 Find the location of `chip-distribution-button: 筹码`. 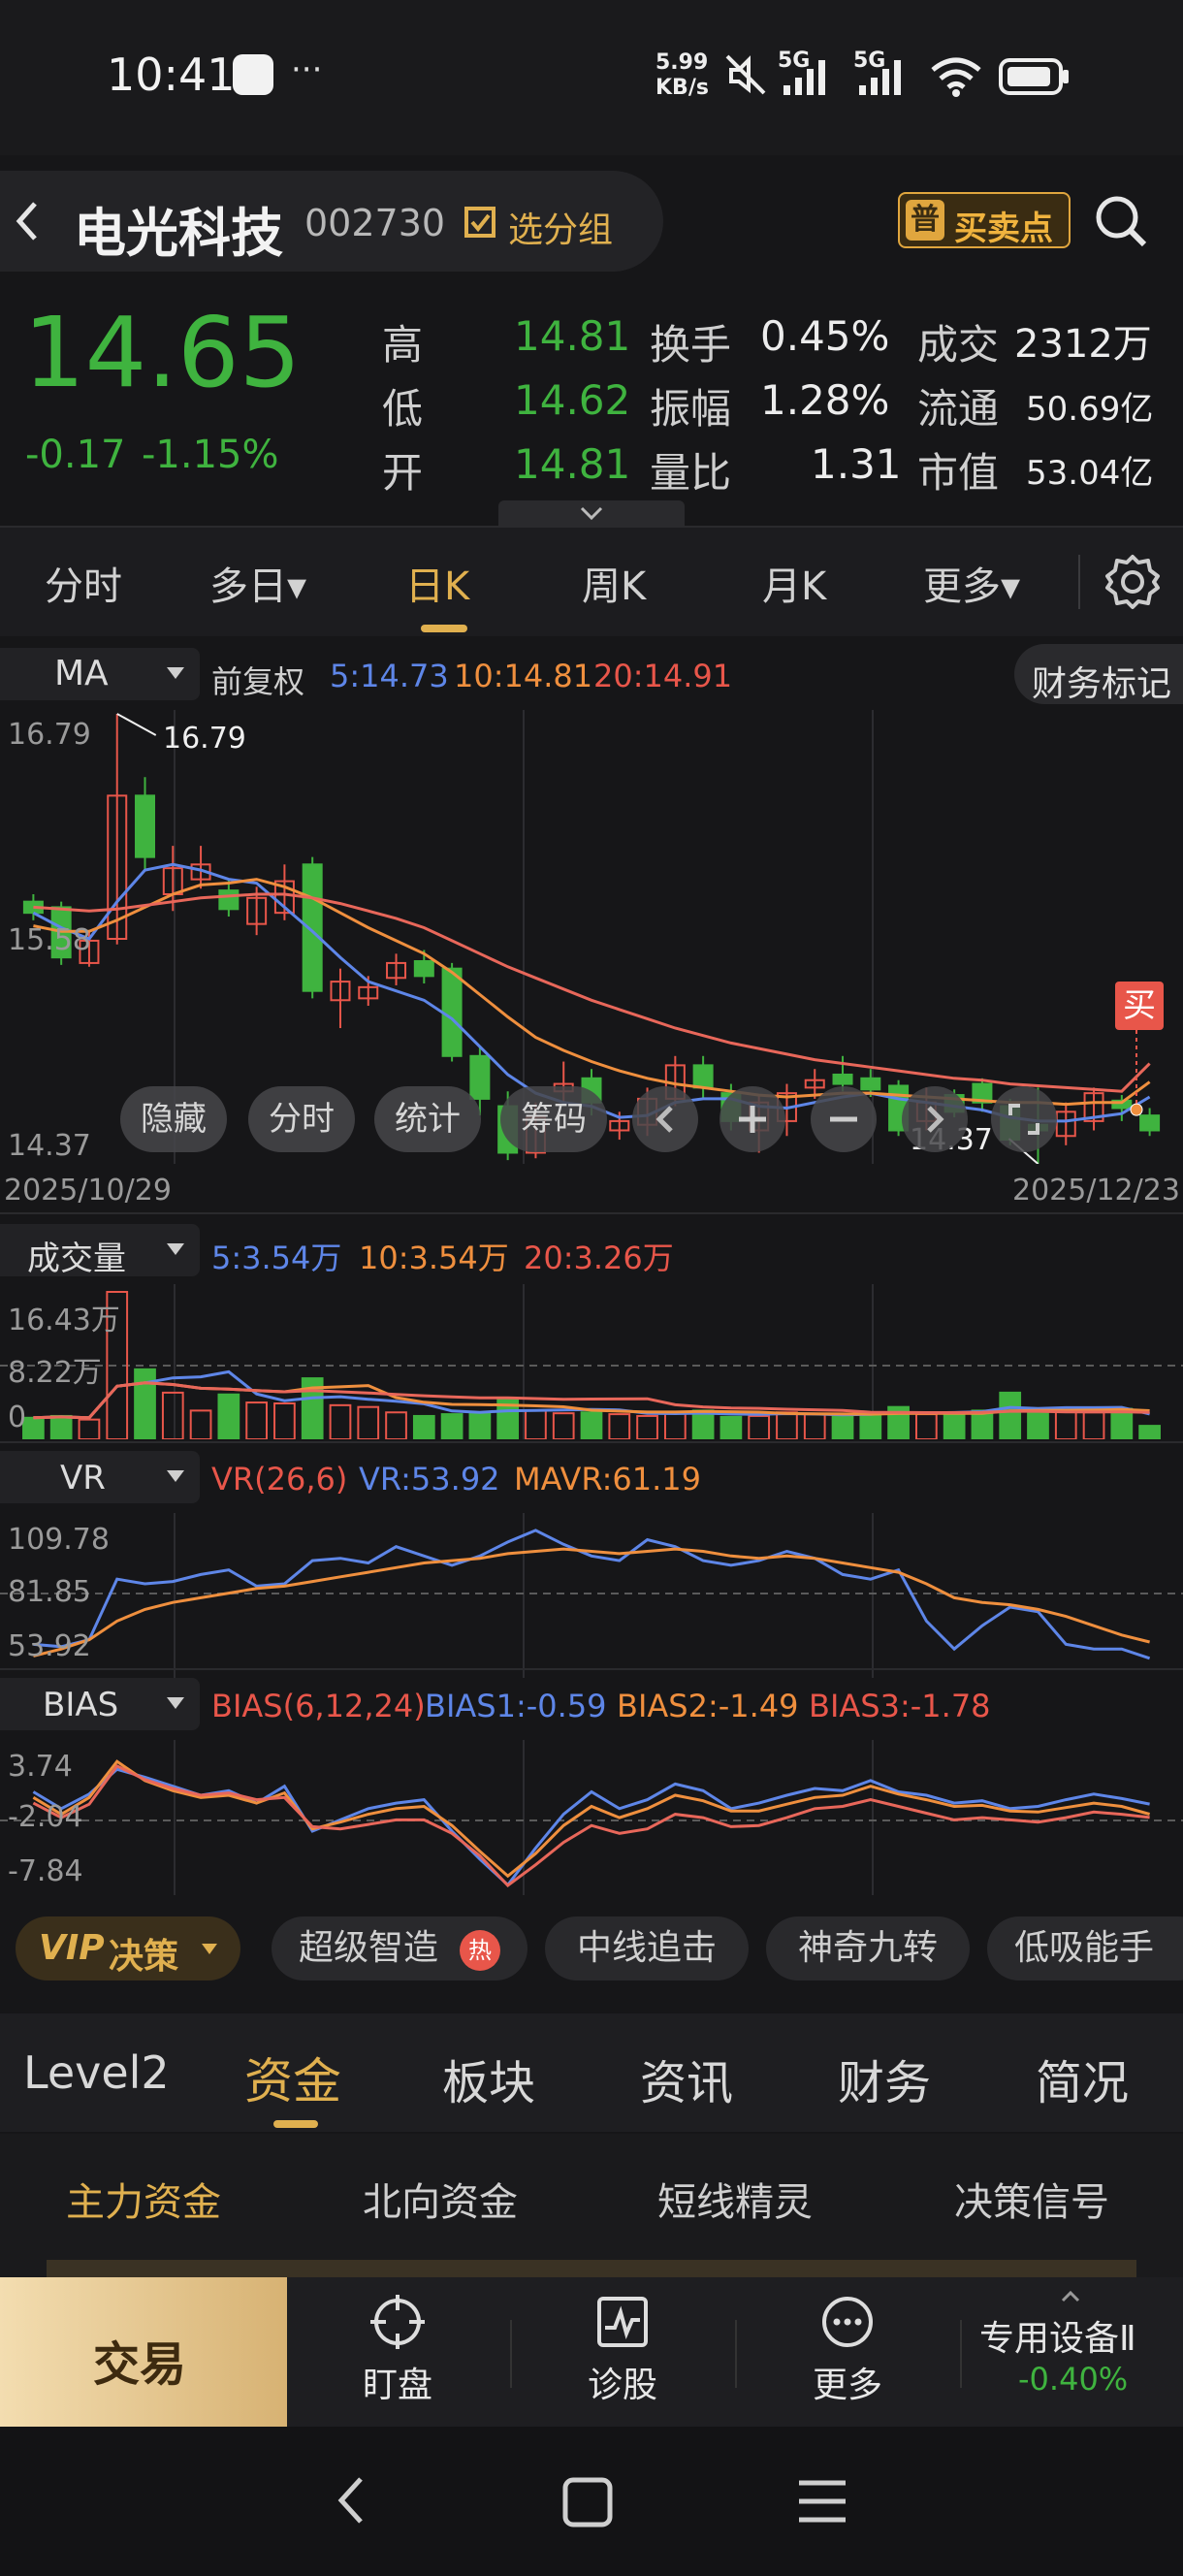

chip-distribution-button: 筹码 is located at coordinates (553, 1119).